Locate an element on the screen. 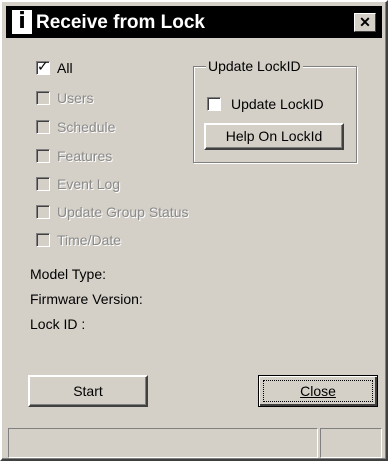 The height and width of the screenshot is (461, 388). close-window-button: ✕ is located at coordinates (365, 22).